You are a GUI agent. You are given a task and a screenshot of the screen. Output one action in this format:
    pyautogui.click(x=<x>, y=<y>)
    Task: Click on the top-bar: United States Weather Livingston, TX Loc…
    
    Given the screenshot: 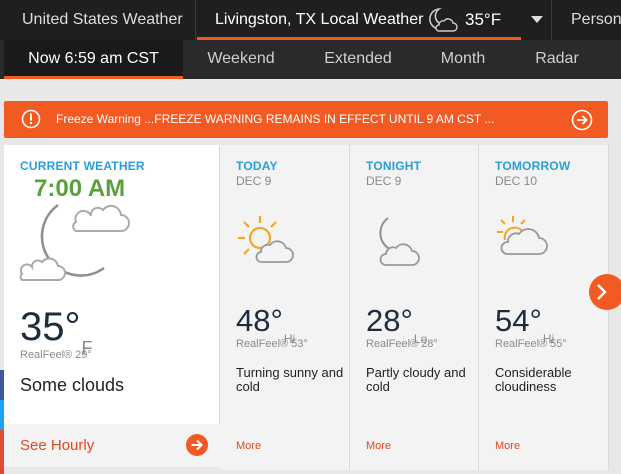 What is the action you would take?
    pyautogui.click(x=310, y=20)
    